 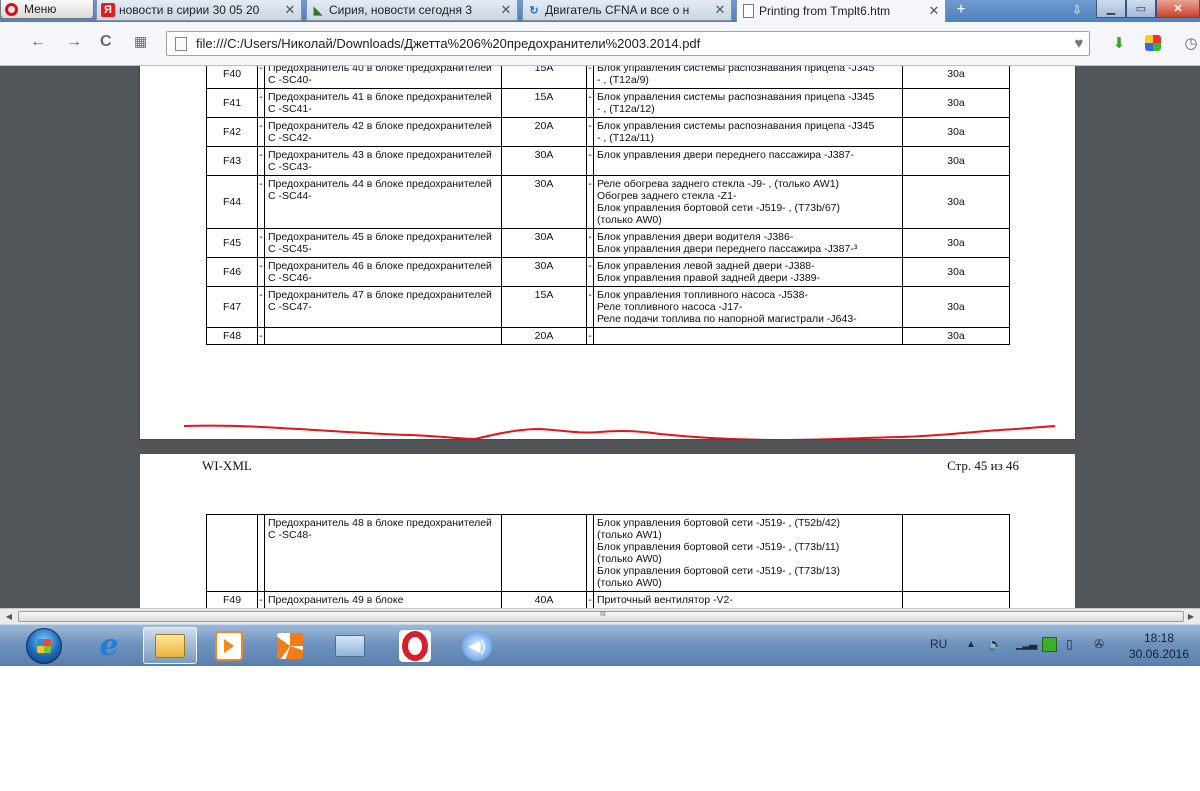 I want to click on network-tray-icon, so click(x=1049, y=646).